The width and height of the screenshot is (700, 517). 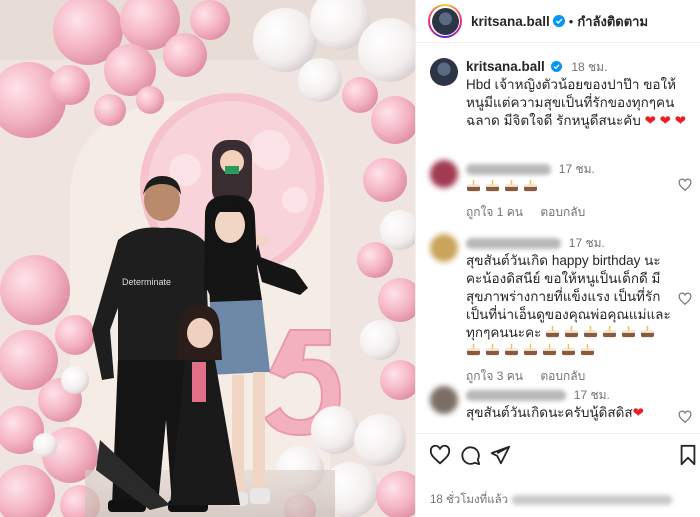 What do you see at coordinates (612, 21) in the screenshot?
I see `following-button: กำลังติดตาม` at bounding box center [612, 21].